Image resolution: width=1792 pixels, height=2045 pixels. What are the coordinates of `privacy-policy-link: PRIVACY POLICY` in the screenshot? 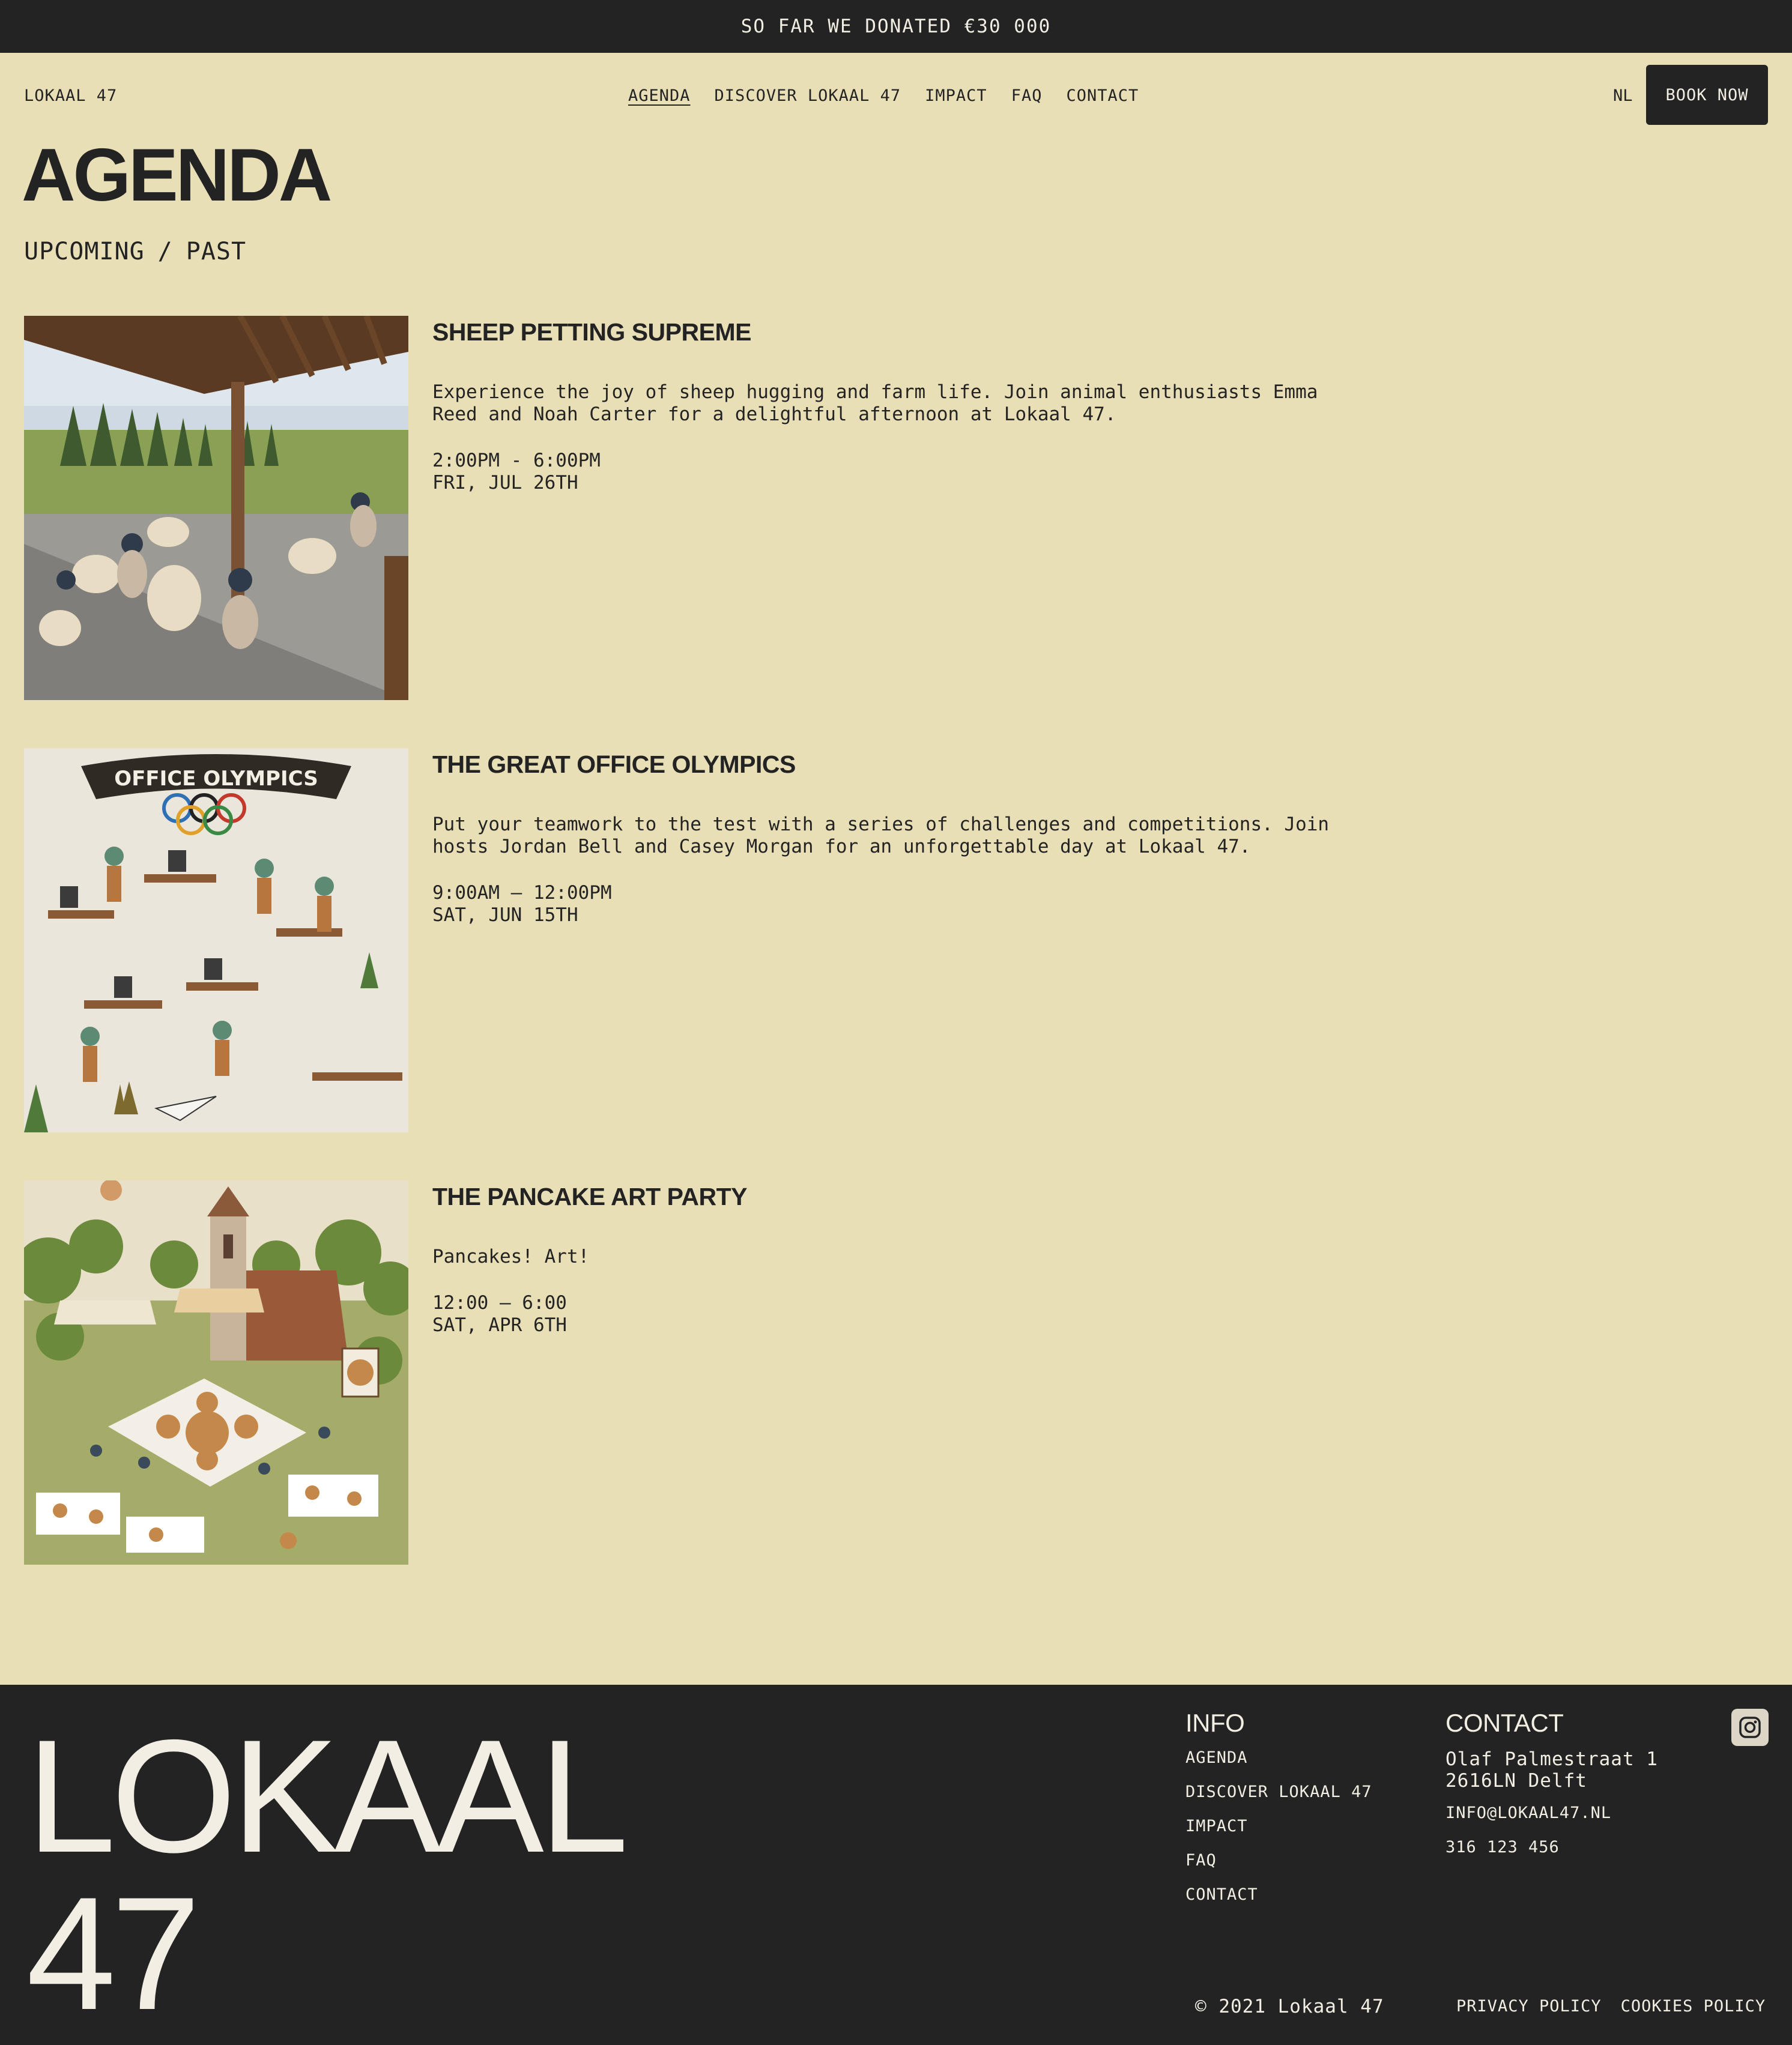 It's located at (1529, 2006).